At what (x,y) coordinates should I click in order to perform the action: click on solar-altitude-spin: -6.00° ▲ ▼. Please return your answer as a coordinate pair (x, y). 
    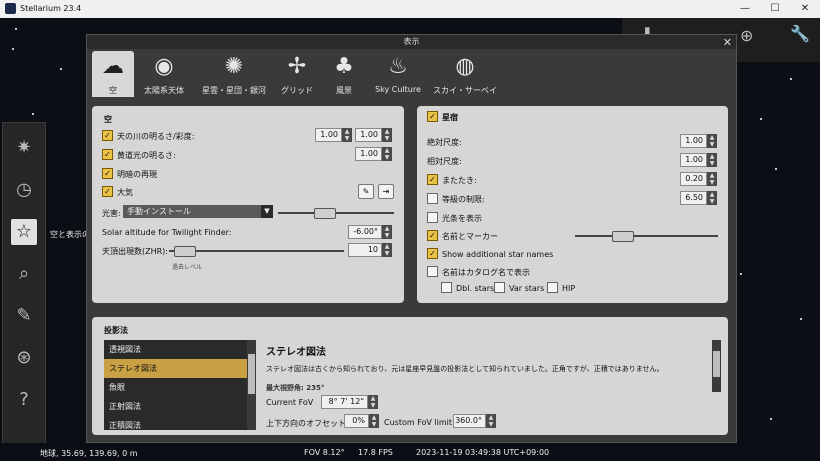
    Looking at the image, I should click on (370, 232).